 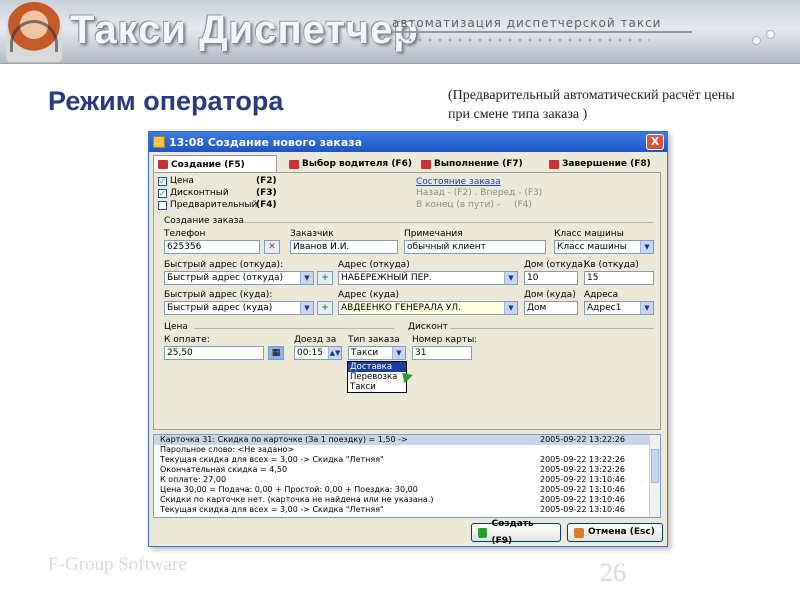 I want to click on phone-field: 625356, so click(x=212, y=247).